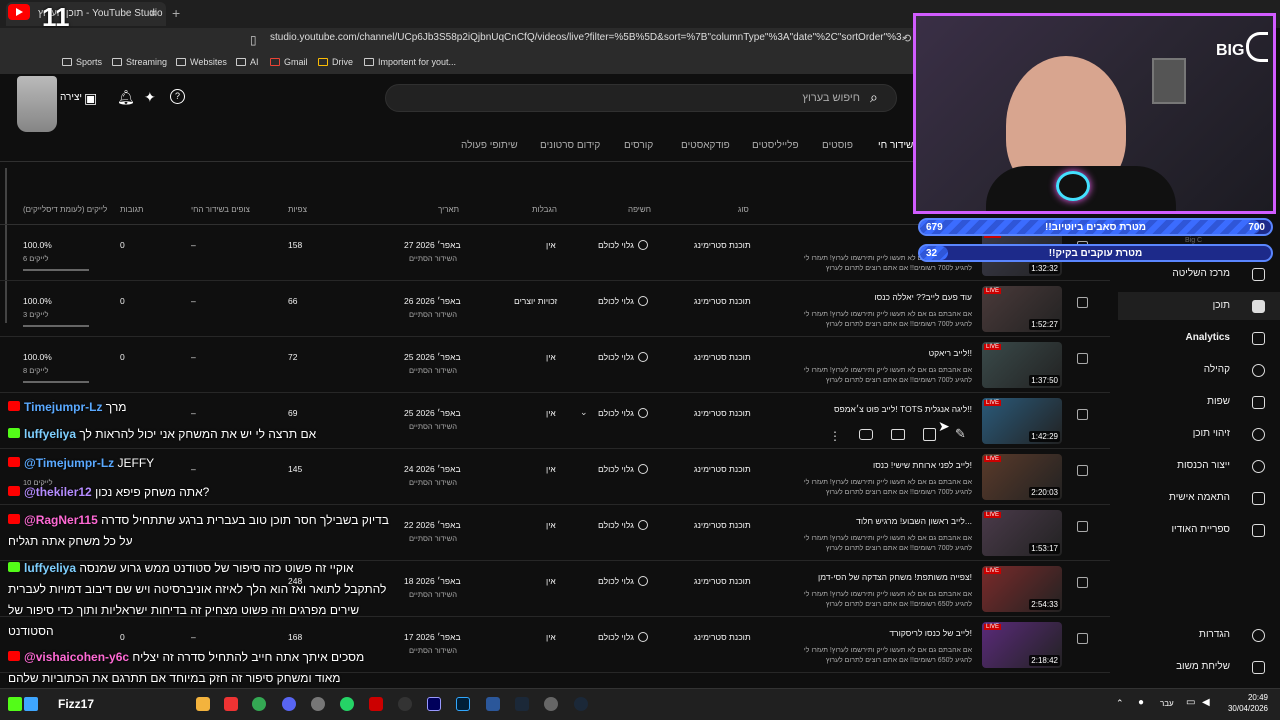 This screenshot has width=1280, height=720. Describe the element at coordinates (866, 434) in the screenshot. I see `youtube-open-icon` at that location.